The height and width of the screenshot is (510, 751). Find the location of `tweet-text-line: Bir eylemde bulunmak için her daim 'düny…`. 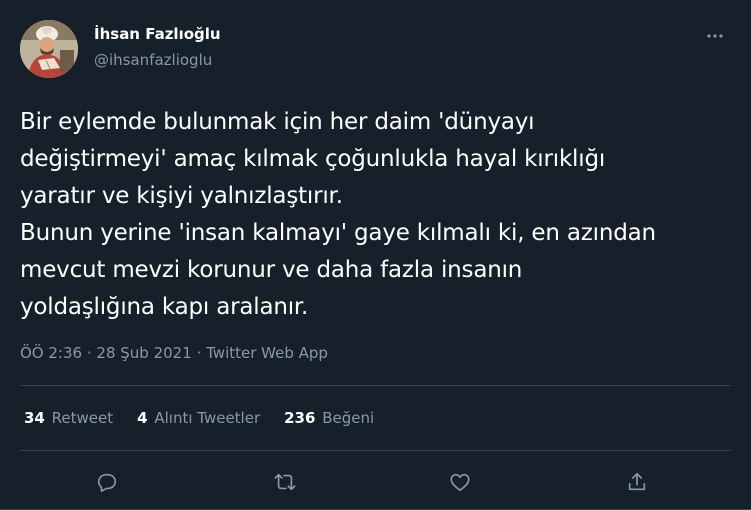

tweet-text-line: Bir eylemde bulunmak için her daim 'düny… is located at coordinates (277, 122).